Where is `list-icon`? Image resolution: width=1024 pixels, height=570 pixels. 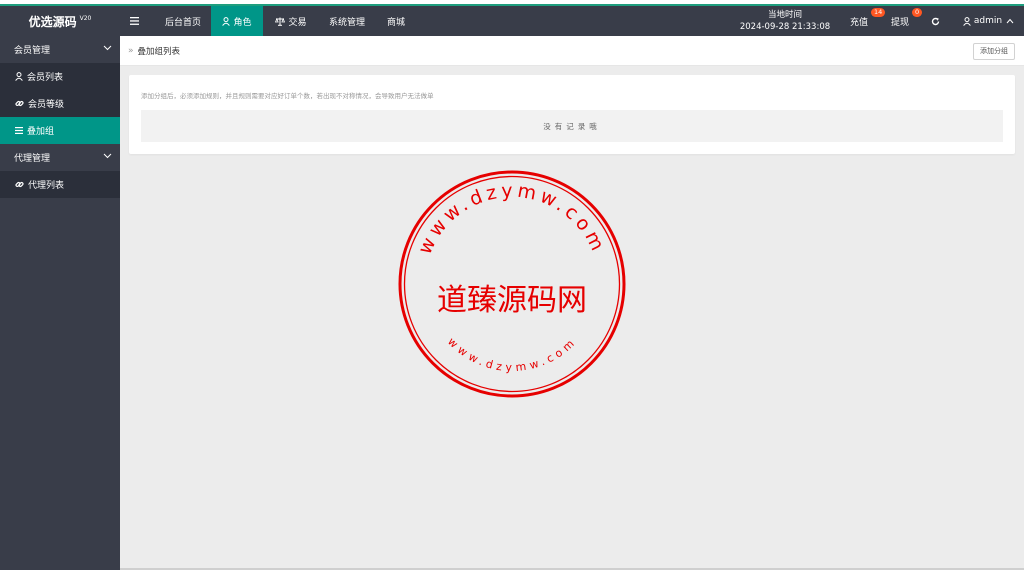 list-icon is located at coordinates (19, 130).